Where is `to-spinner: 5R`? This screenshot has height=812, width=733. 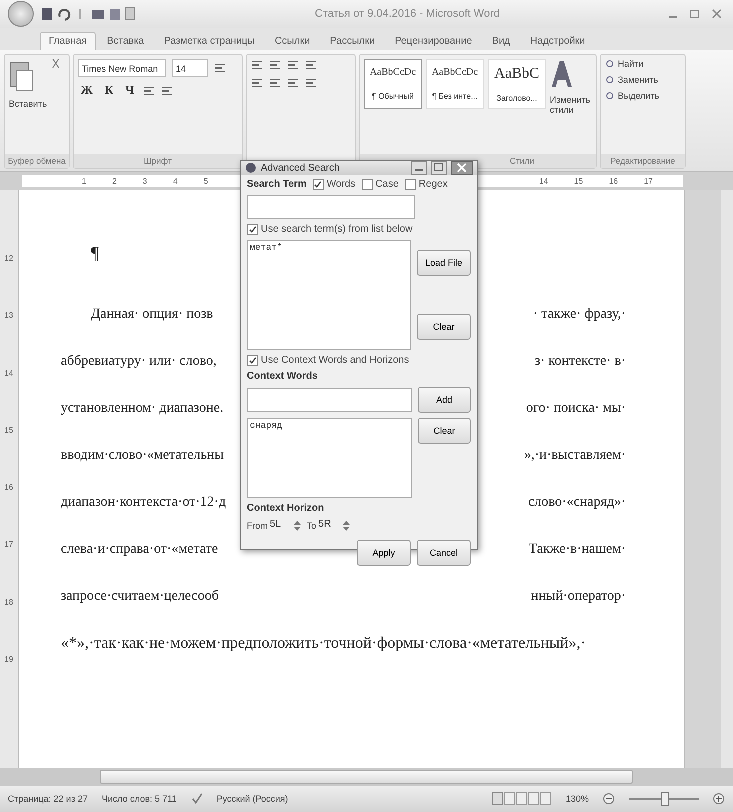
to-spinner: 5R is located at coordinates (329, 526).